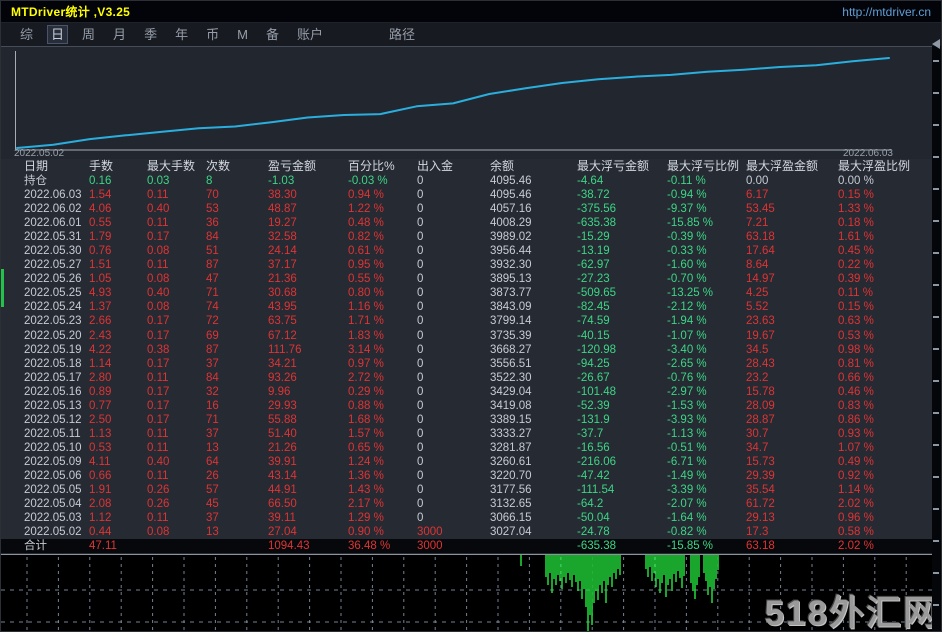 Image resolution: width=942 pixels, height=632 pixels. What do you see at coordinates (760, 391) in the screenshot?
I see `table-cell: 15.78` at bounding box center [760, 391].